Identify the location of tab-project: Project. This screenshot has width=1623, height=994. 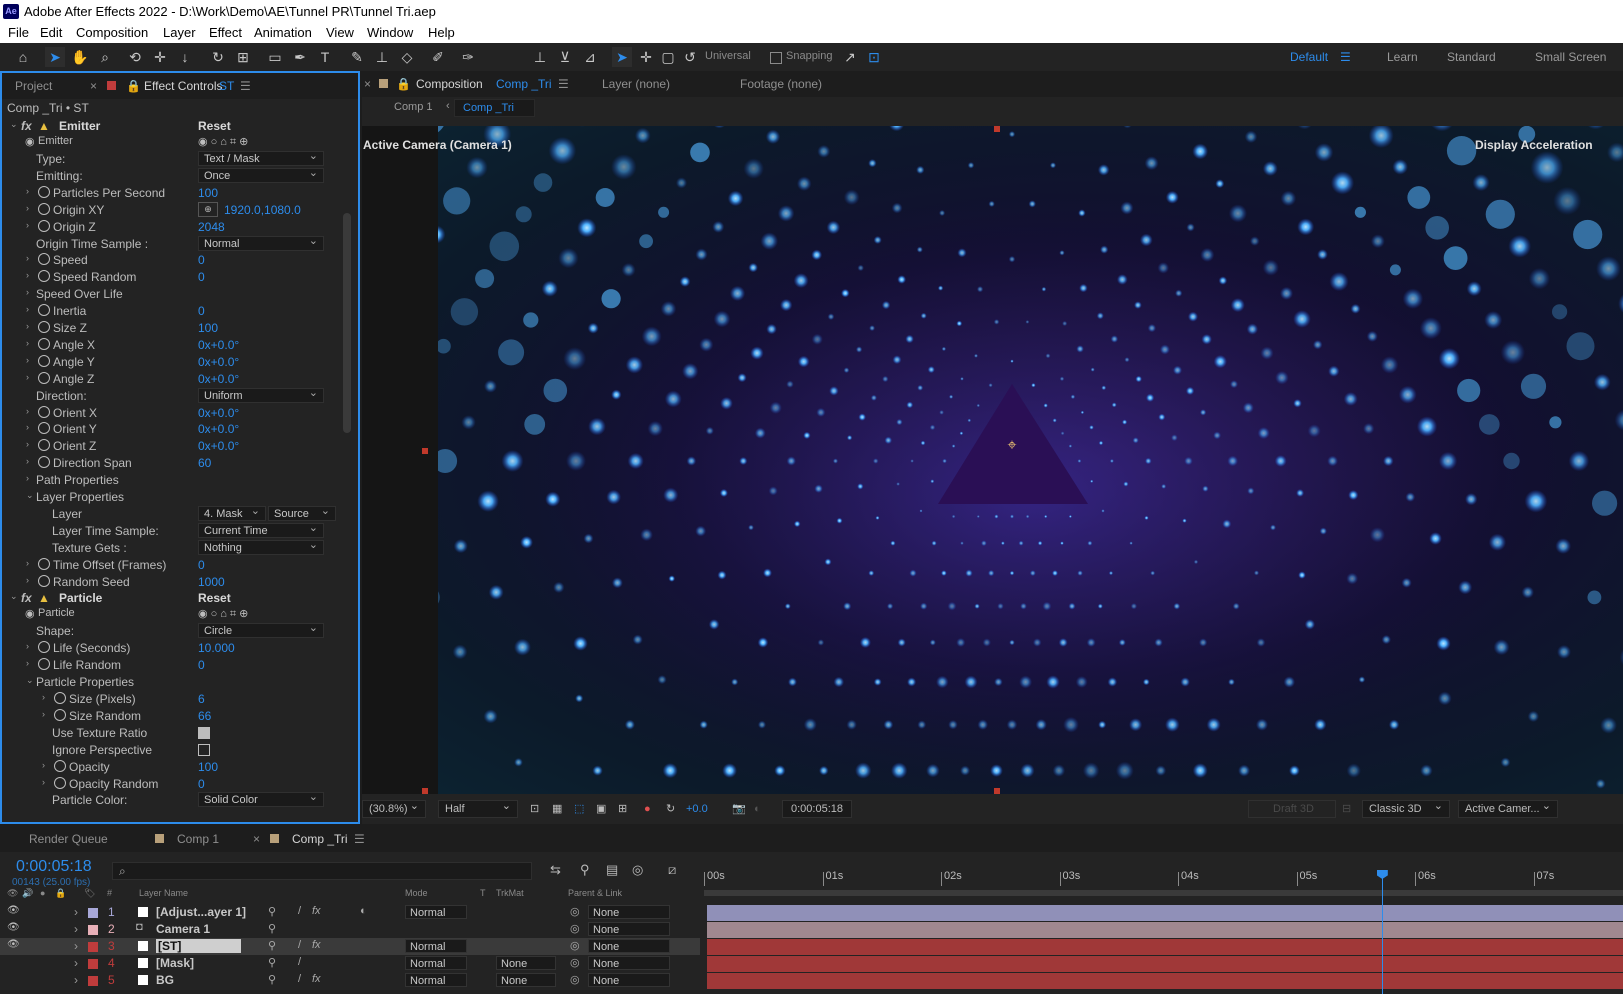
(33, 86).